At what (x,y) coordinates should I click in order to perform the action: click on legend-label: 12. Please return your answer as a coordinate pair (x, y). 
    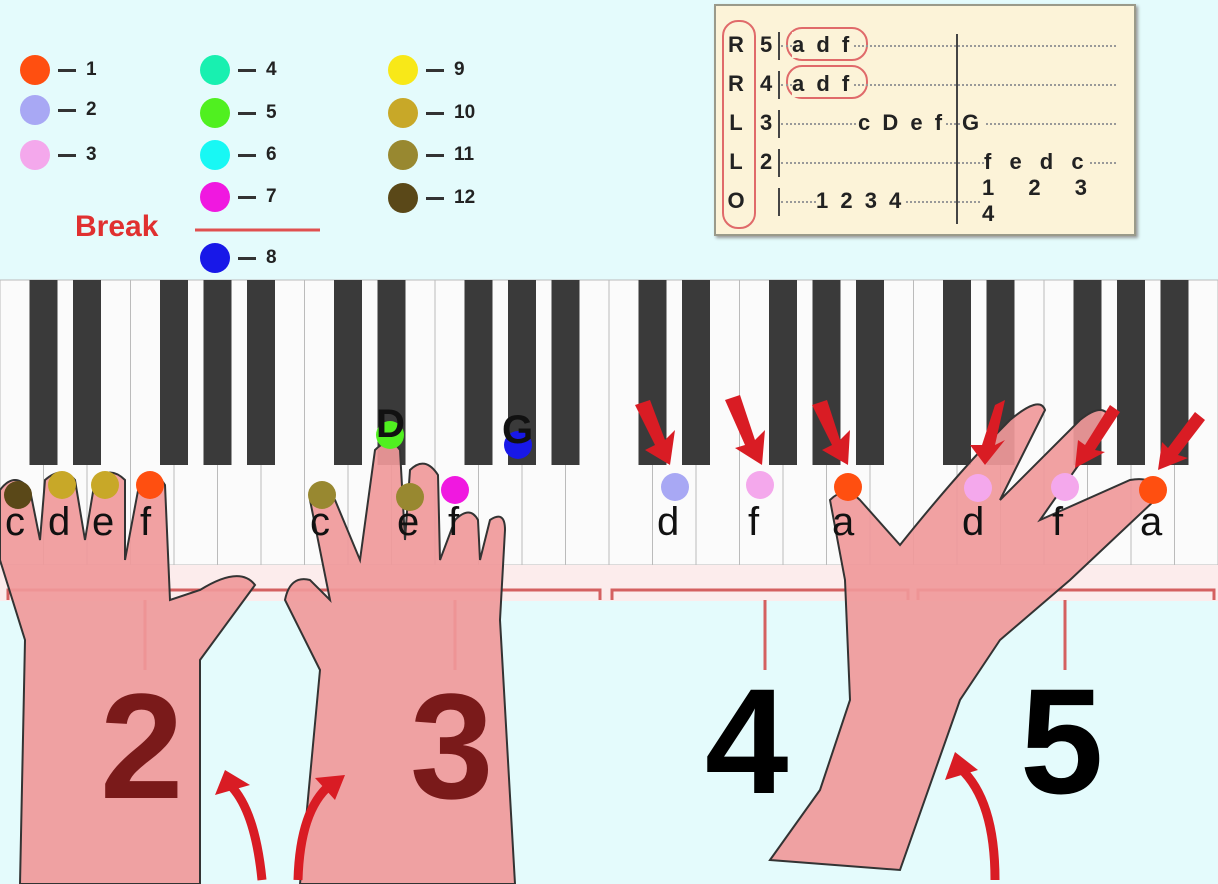
    Looking at the image, I should click on (465, 197).